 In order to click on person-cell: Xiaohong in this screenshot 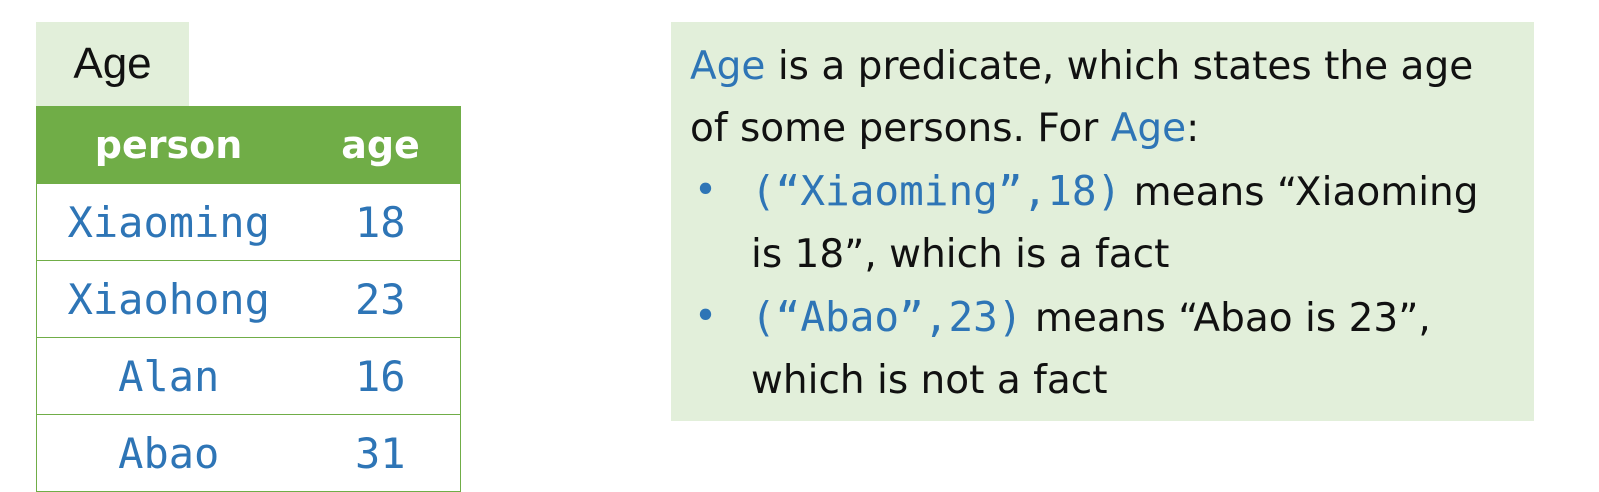, I will do `click(168, 299)`.